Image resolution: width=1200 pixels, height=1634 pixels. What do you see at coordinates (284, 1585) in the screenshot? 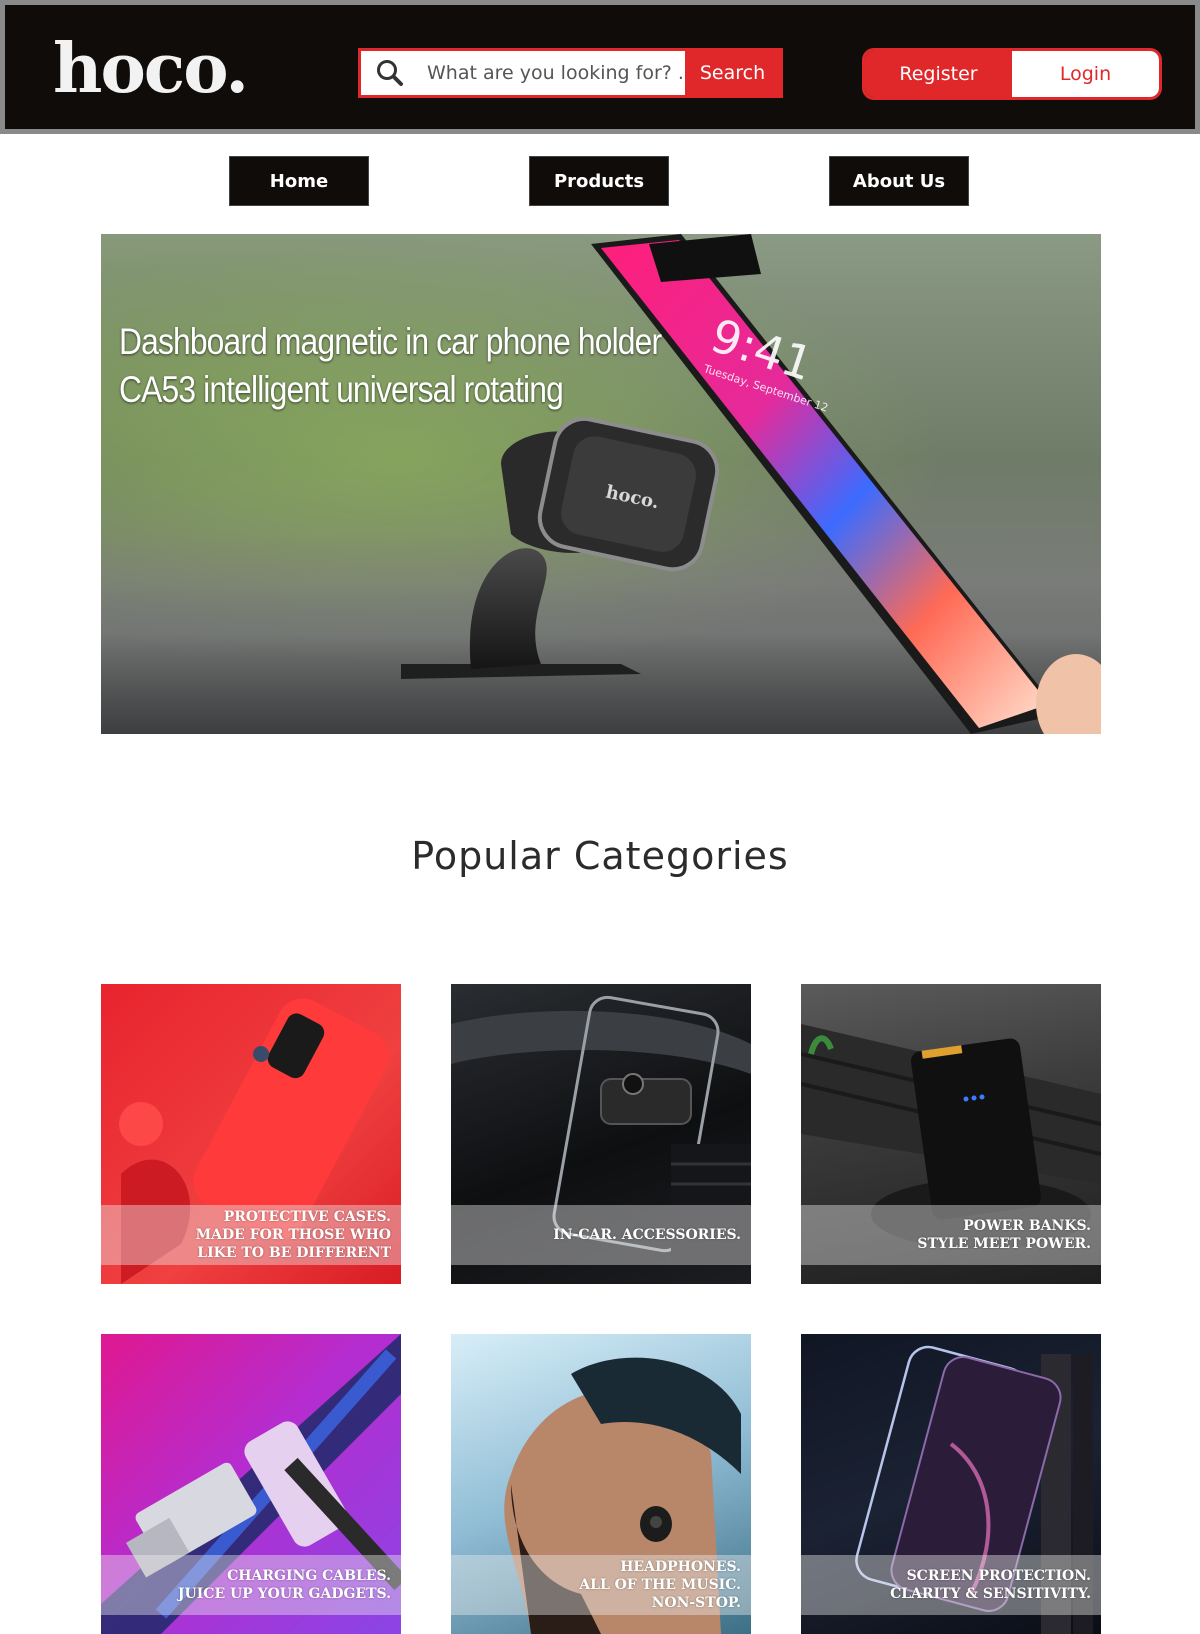
I see `category-label: CHARGING CABLES. JUICE UP YOUR GADGETS.` at bounding box center [284, 1585].